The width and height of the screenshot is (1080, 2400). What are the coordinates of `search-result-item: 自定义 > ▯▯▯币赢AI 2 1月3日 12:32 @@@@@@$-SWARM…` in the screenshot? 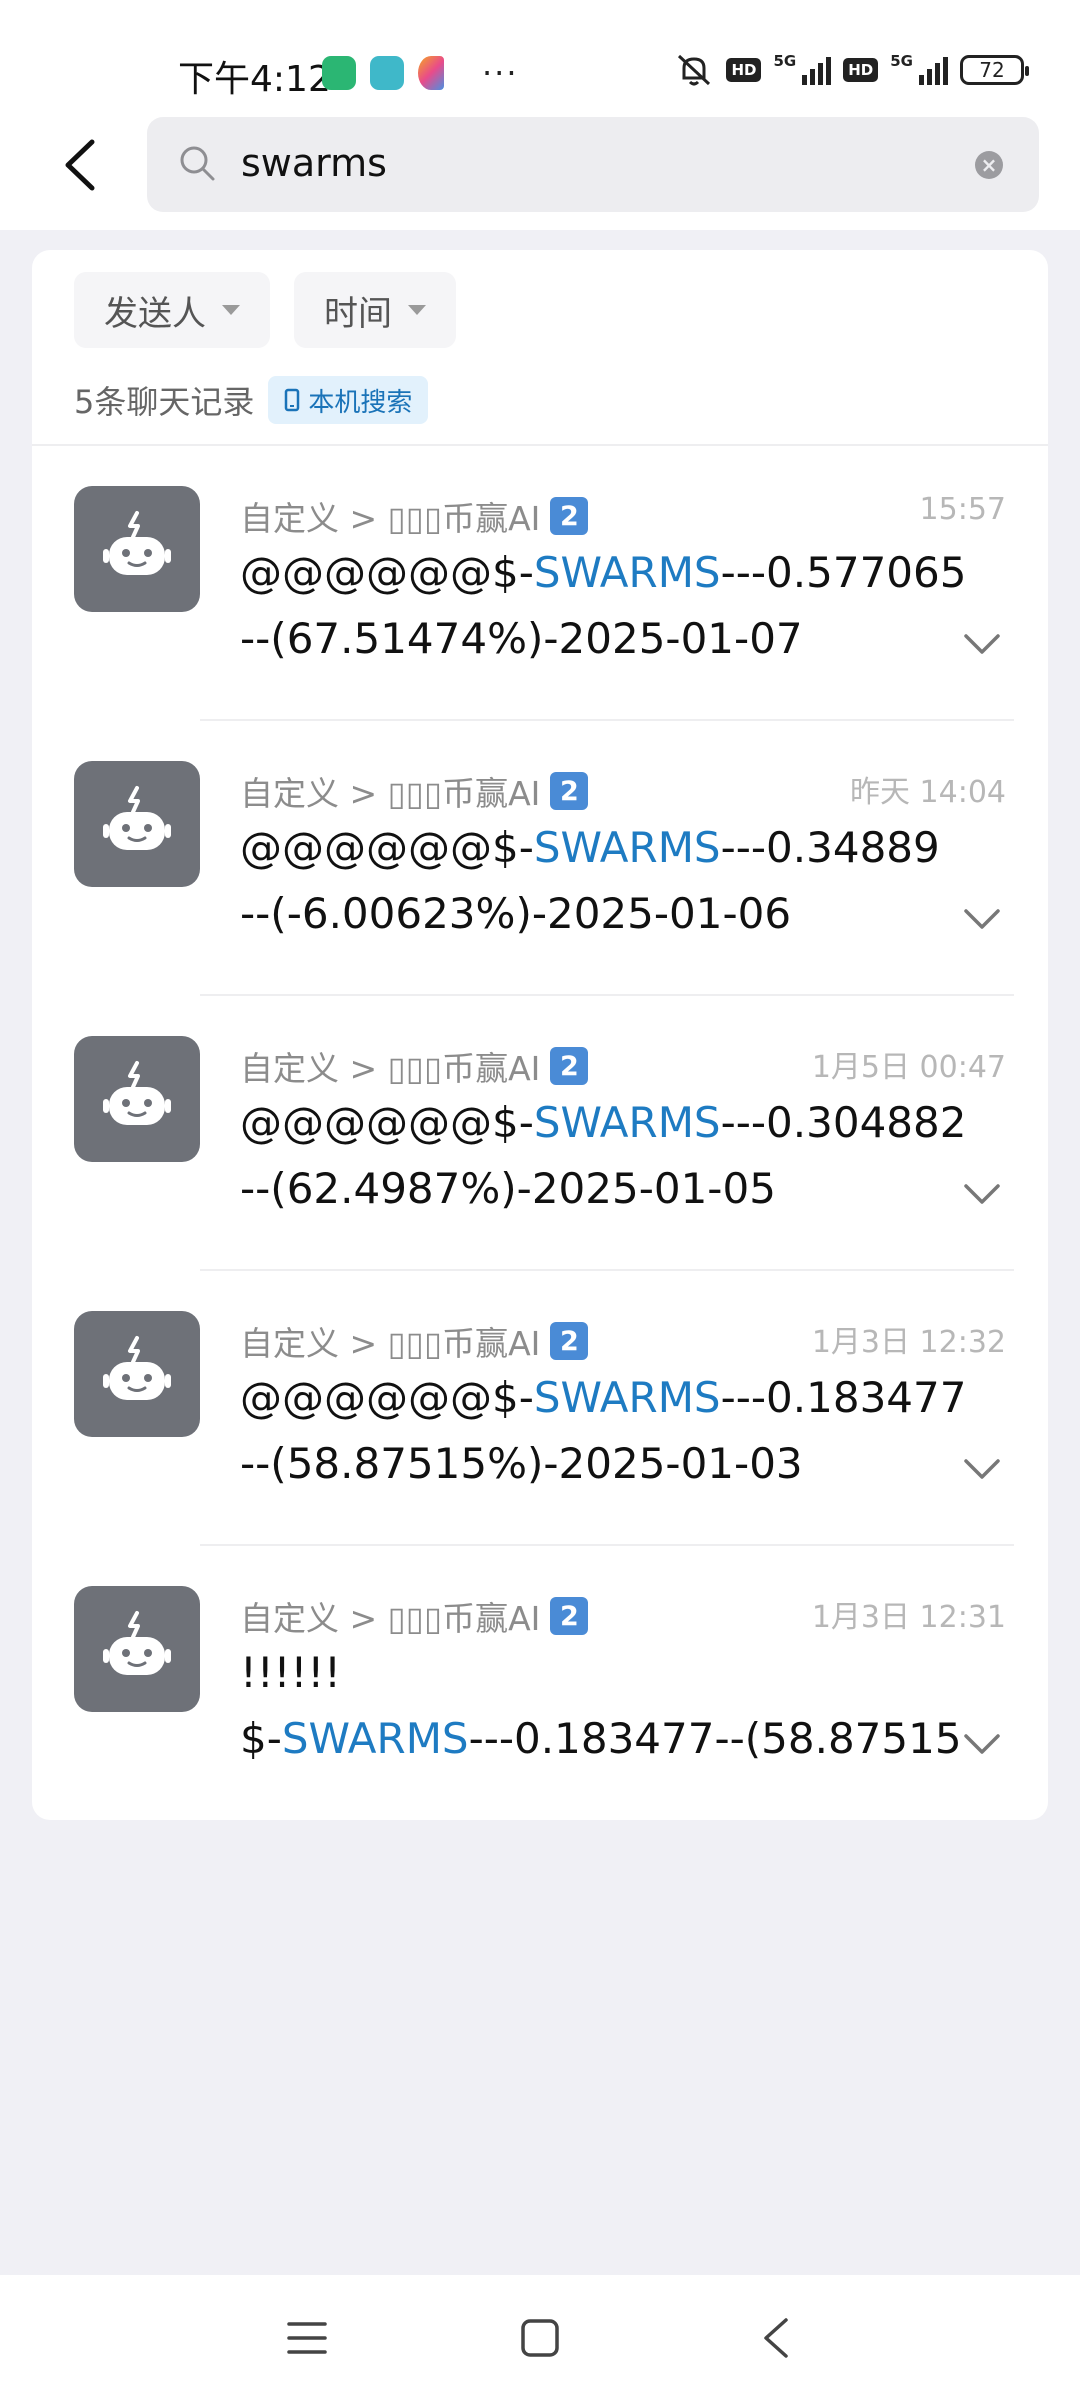 It's located at (540, 1408).